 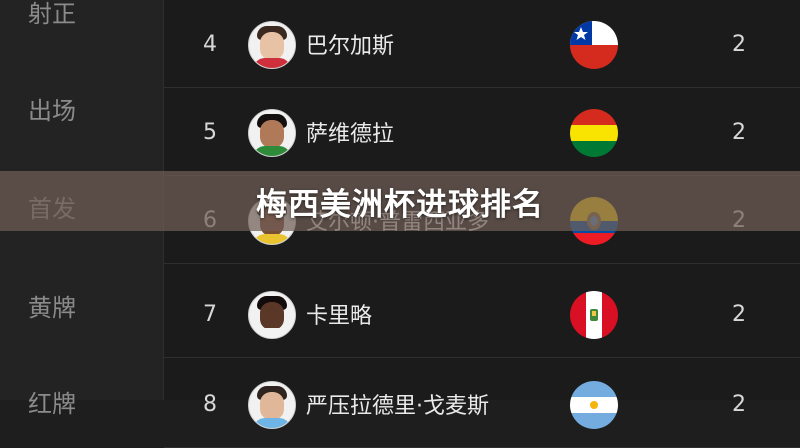 What do you see at coordinates (52, 403) in the screenshot?
I see `sidebar-item-label: 红牌` at bounding box center [52, 403].